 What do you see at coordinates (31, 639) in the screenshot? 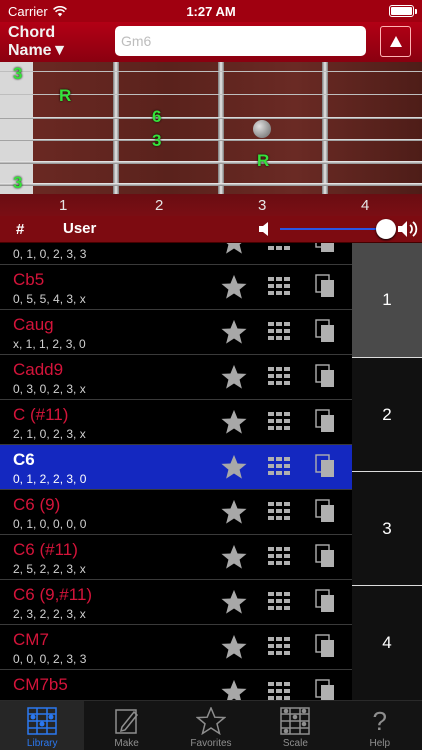
I see `chord-name: CM7` at bounding box center [31, 639].